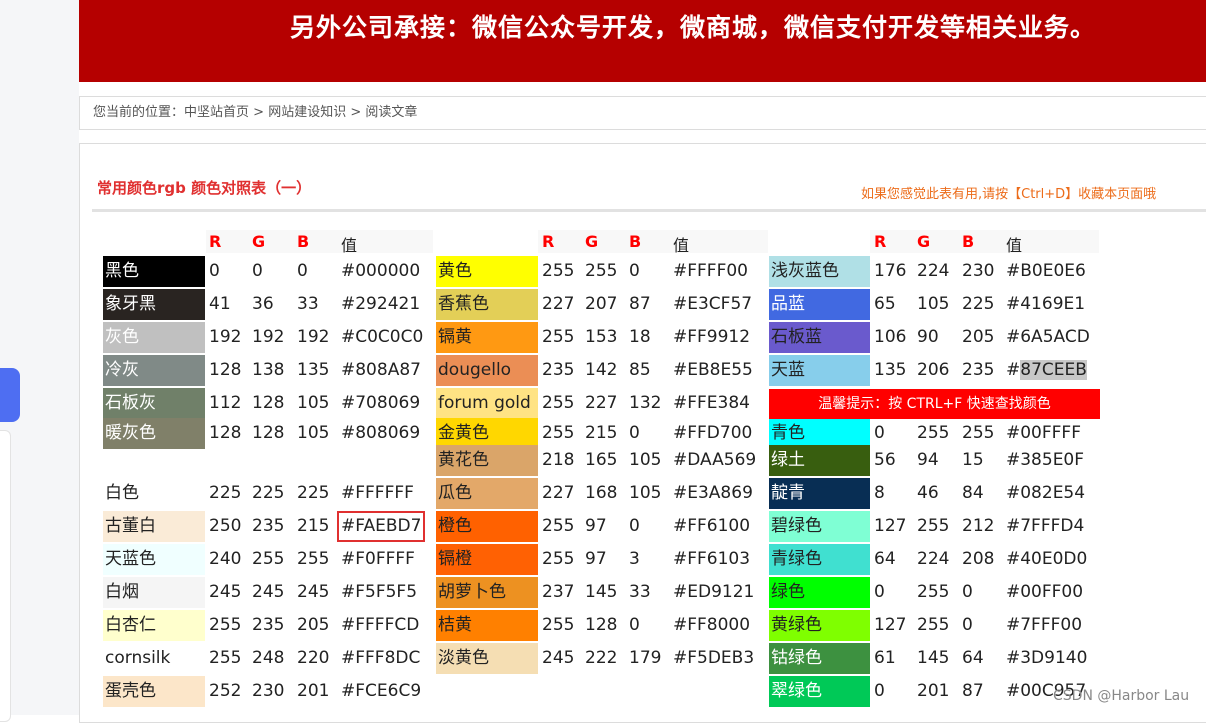 This screenshot has height=723, width=1206. I want to click on hex-value: #385E0F, so click(1045, 460).